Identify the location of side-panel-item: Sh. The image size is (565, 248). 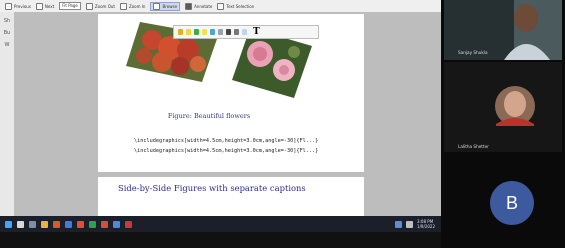
(7, 21).